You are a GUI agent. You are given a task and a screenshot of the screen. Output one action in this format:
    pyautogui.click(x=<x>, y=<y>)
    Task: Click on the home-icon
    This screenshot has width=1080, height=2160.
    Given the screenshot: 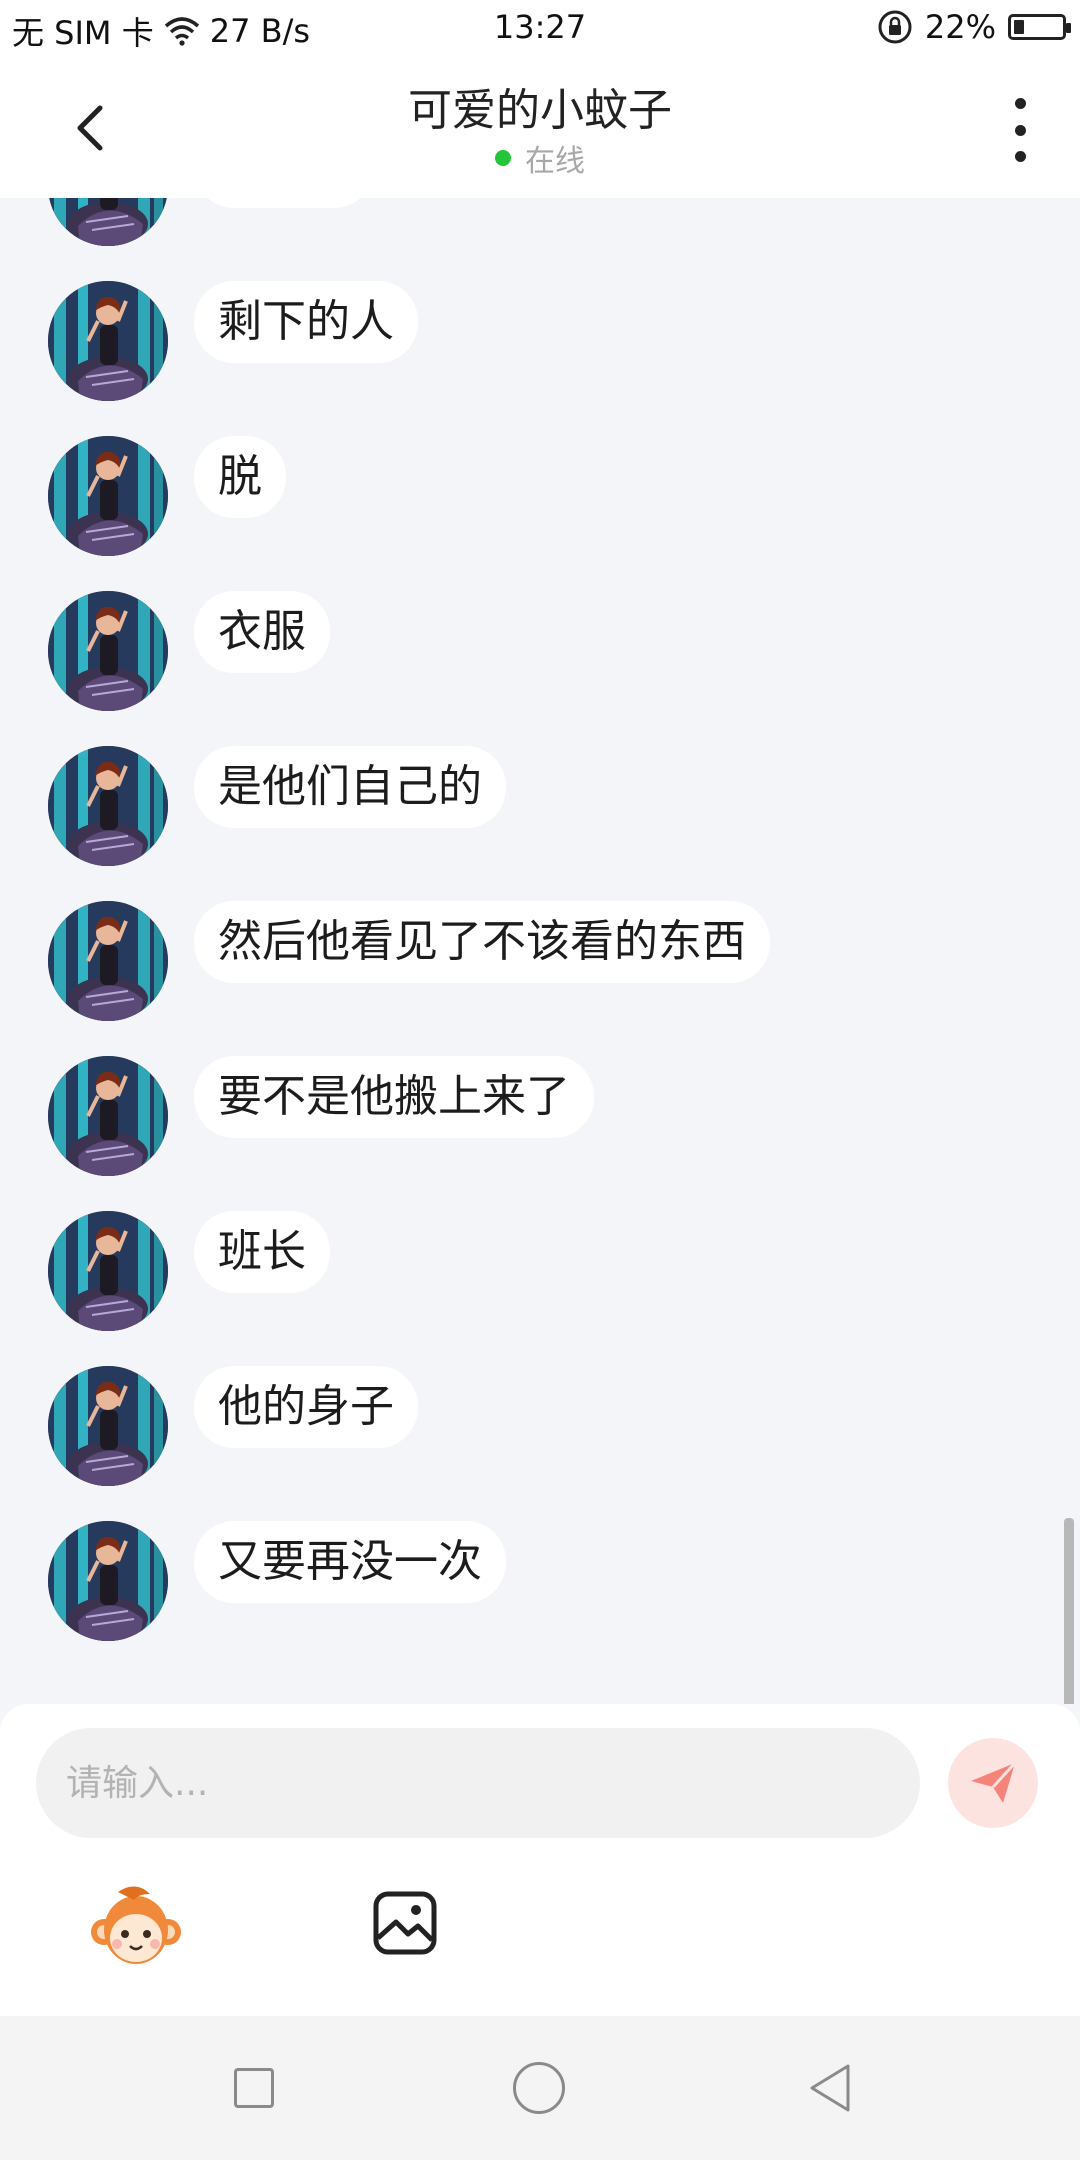 What is the action you would take?
    pyautogui.click(x=539, y=2088)
    